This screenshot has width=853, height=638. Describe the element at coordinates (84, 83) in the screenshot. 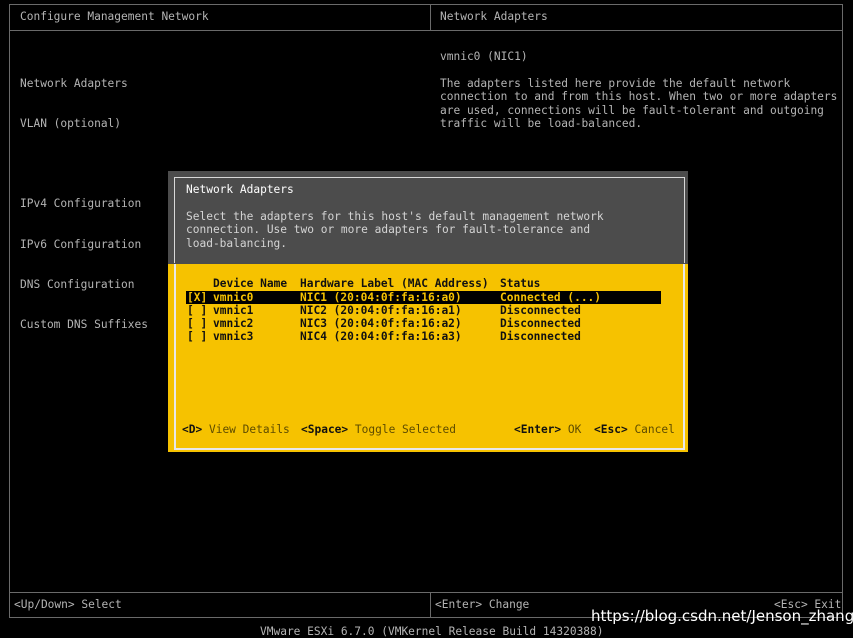

I see `menu-item-network-adapters: Network Adapters` at that location.